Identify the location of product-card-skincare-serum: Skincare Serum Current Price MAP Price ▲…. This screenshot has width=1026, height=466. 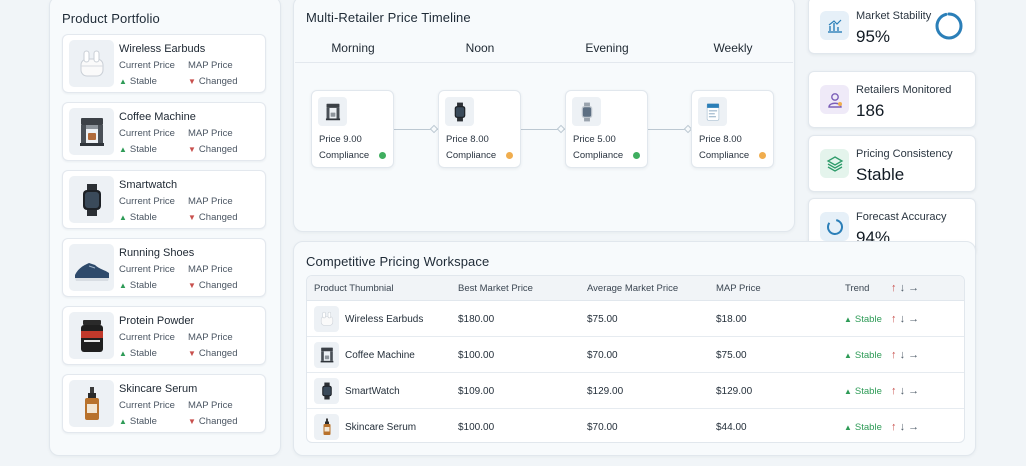
(164, 403).